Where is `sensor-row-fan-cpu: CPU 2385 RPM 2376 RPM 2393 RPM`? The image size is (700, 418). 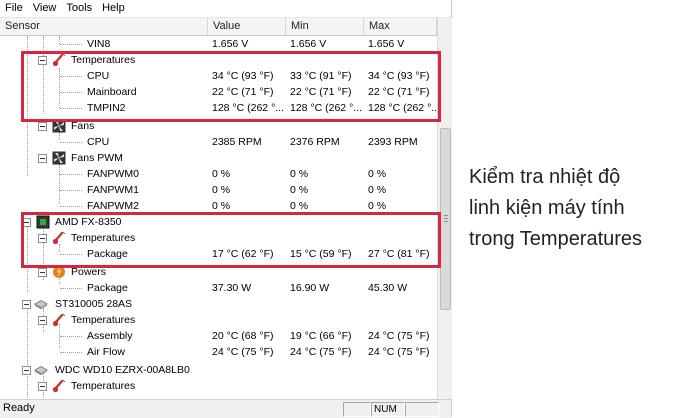
sensor-row-fan-cpu: CPU 2385 RPM 2376 RPM 2393 RPM is located at coordinates (218, 142).